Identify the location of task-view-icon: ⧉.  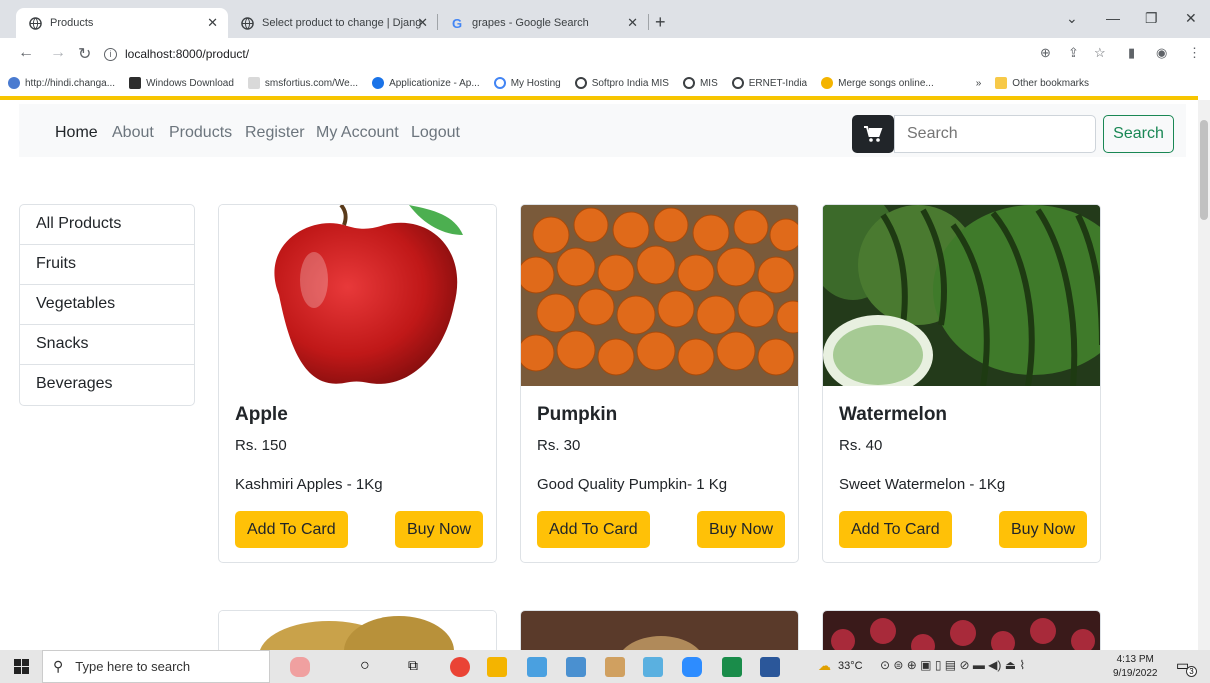
(418, 667).